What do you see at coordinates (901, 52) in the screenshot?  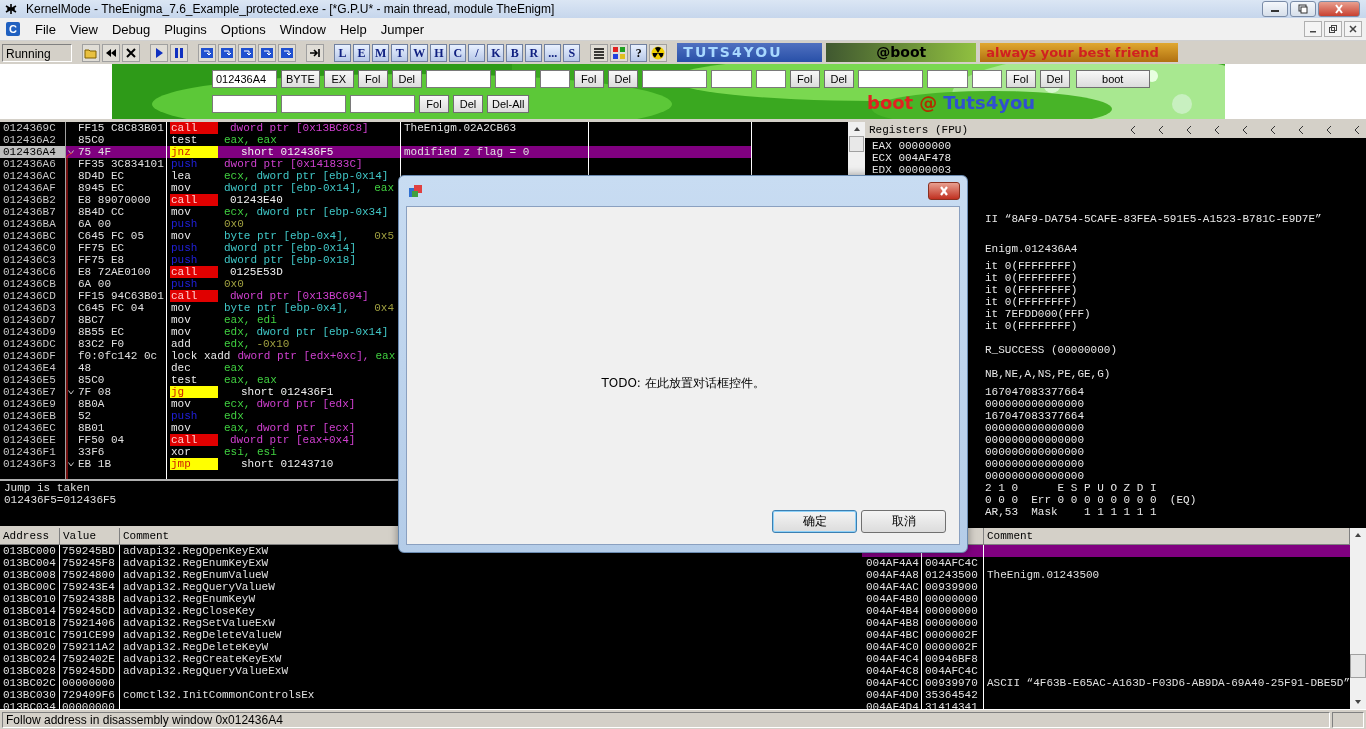 I see `banner-link: @boot` at bounding box center [901, 52].